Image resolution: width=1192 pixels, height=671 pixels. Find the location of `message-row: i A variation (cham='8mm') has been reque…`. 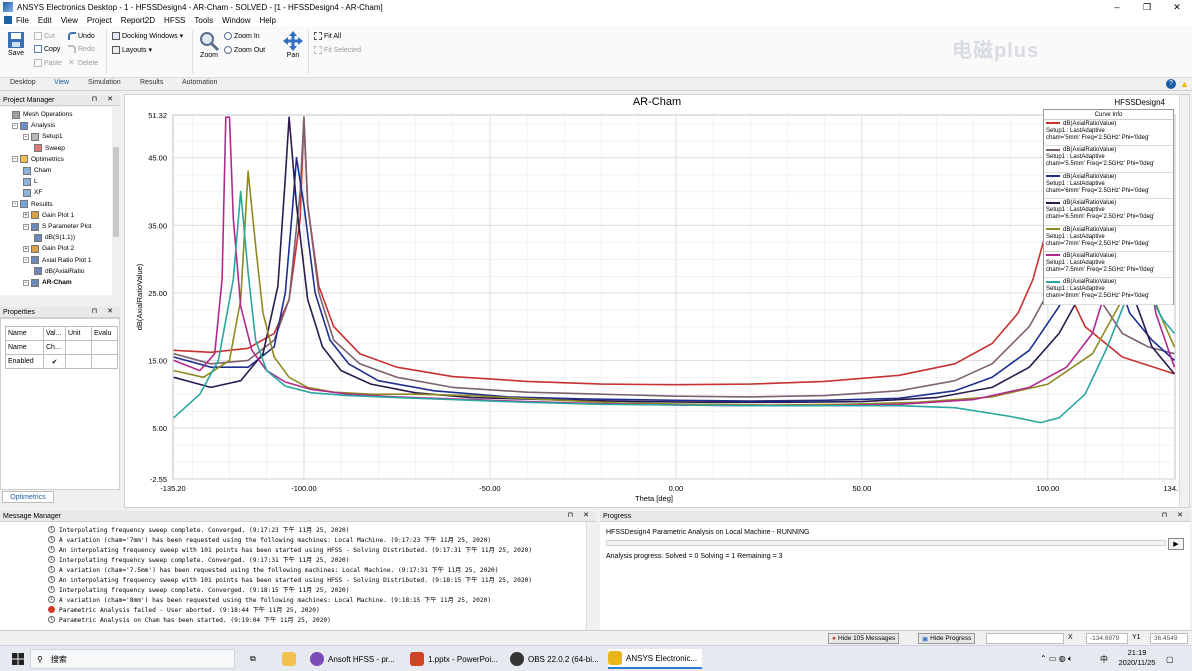

message-row: i A variation (cham='8mm') has been reque… is located at coordinates (269, 599).